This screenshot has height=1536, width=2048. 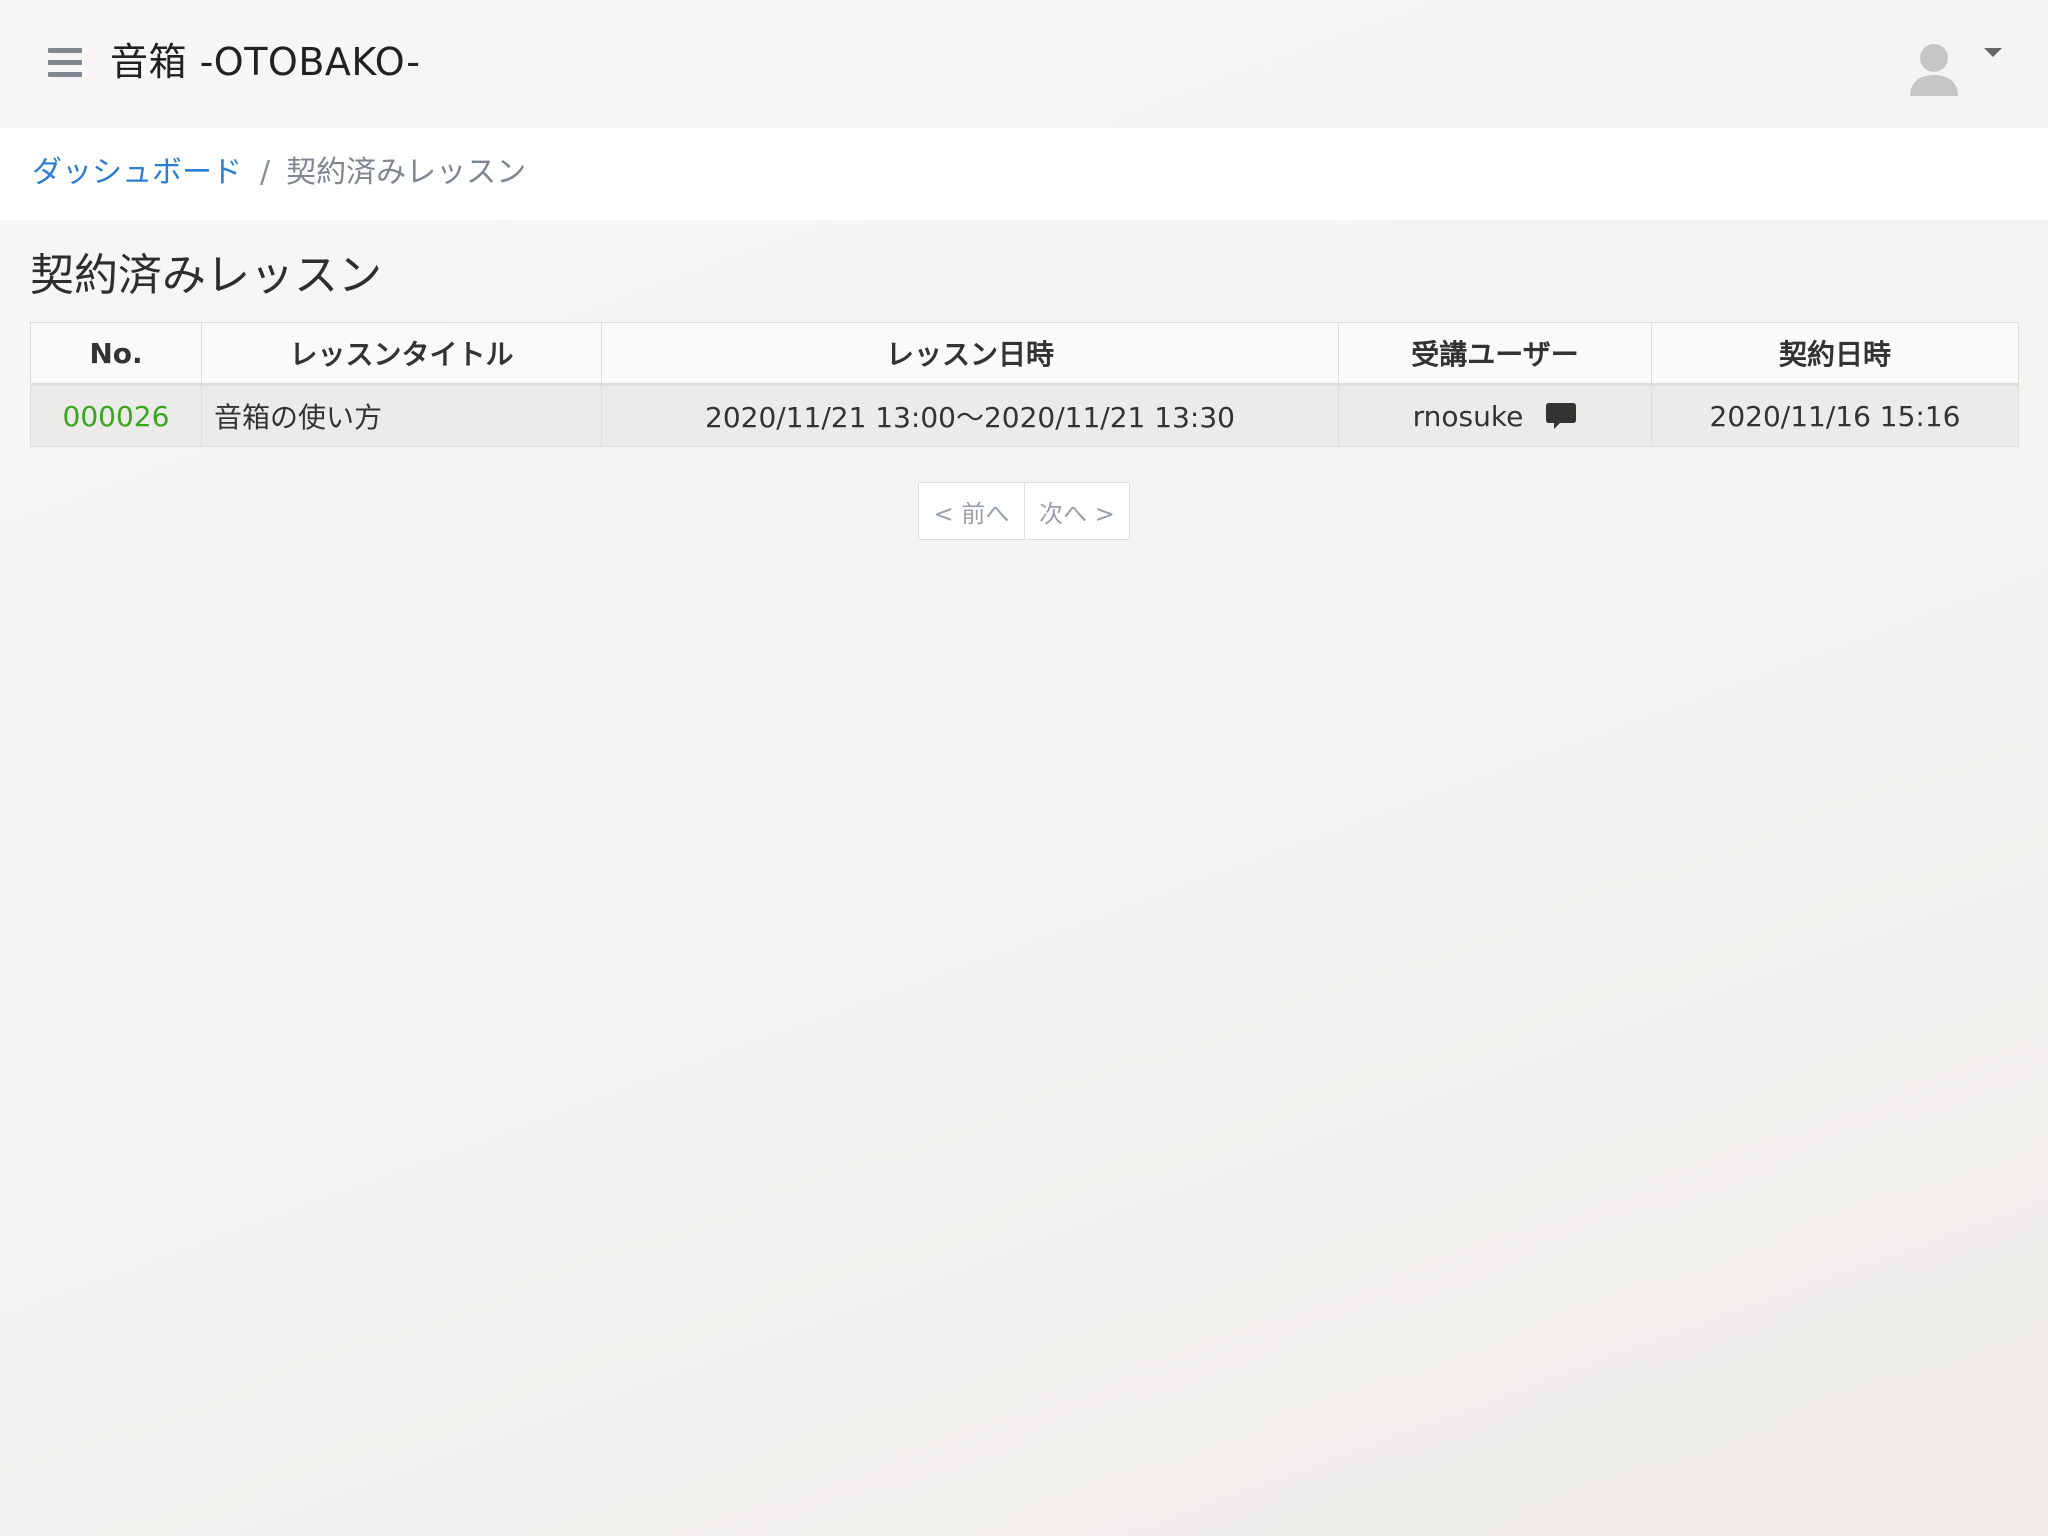 I want to click on cell-lesson-title: 音箱の使い方, so click(x=401, y=415).